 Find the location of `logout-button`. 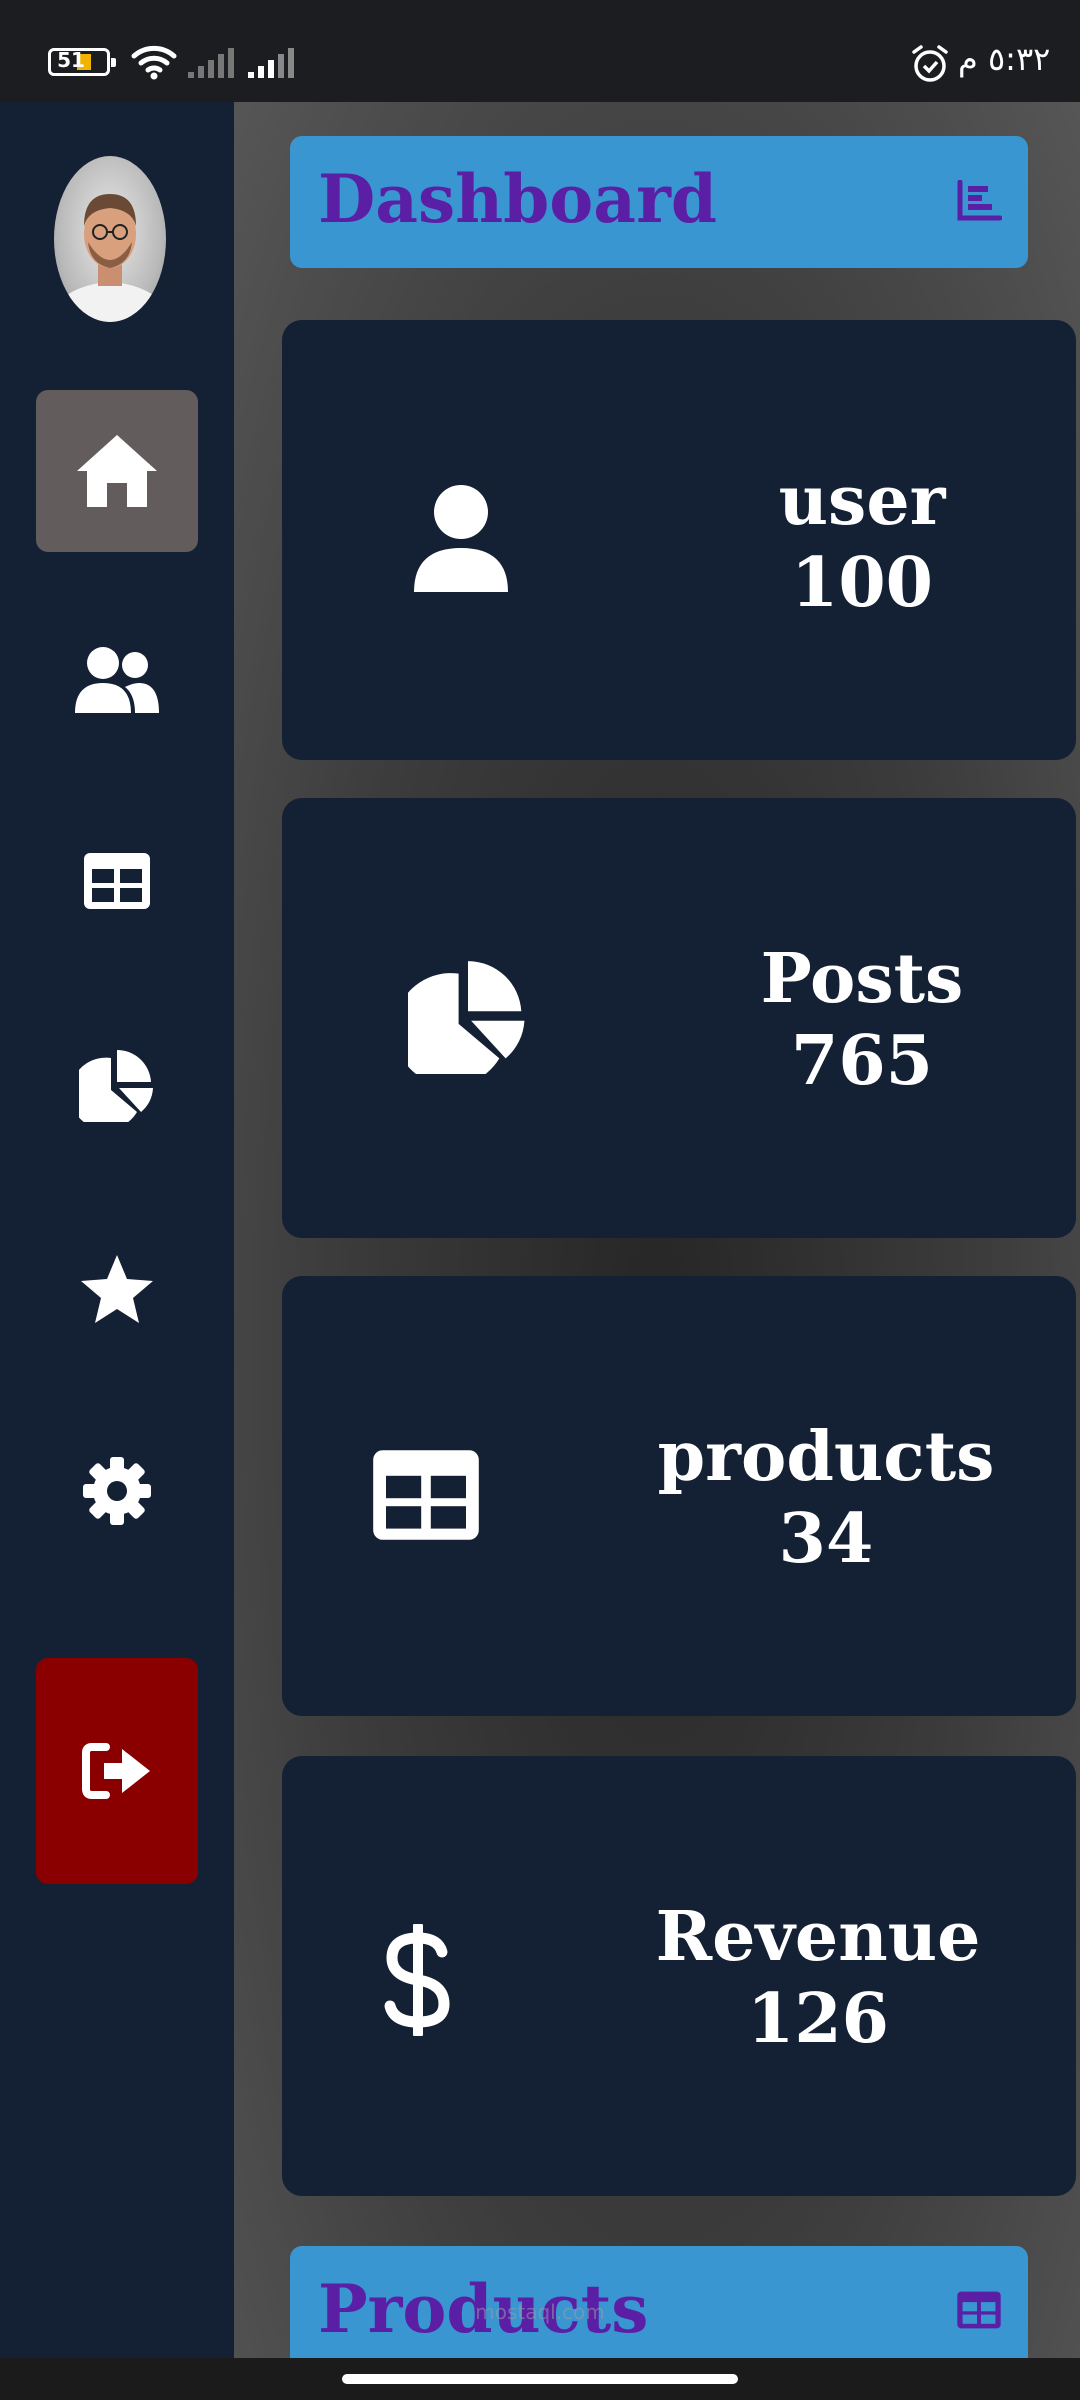

logout-button is located at coordinates (117, 1771).